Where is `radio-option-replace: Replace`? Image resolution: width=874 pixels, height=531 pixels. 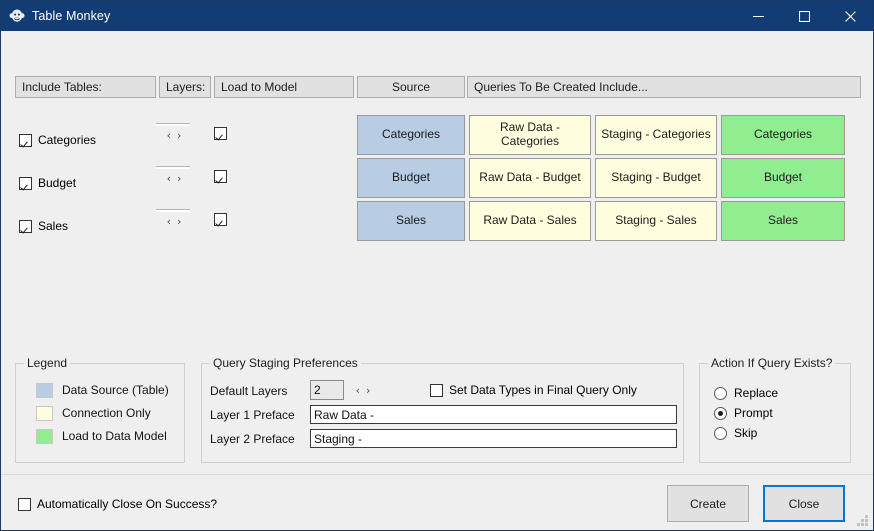
radio-option-replace: Replace is located at coordinates (746, 393).